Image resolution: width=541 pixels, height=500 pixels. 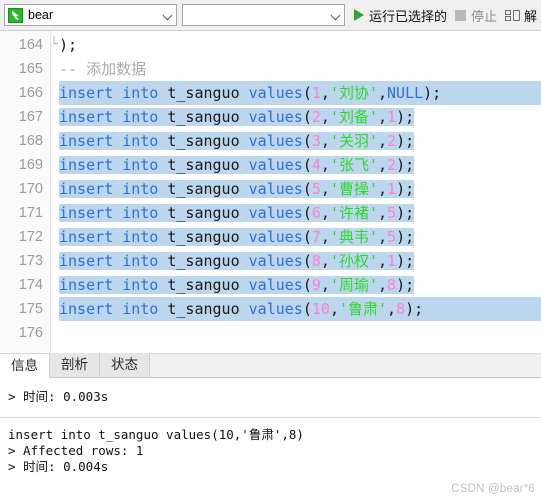 I want to click on code-tokens: insert into t_sanguo values(4,'张飞',2);, so click(x=237, y=165).